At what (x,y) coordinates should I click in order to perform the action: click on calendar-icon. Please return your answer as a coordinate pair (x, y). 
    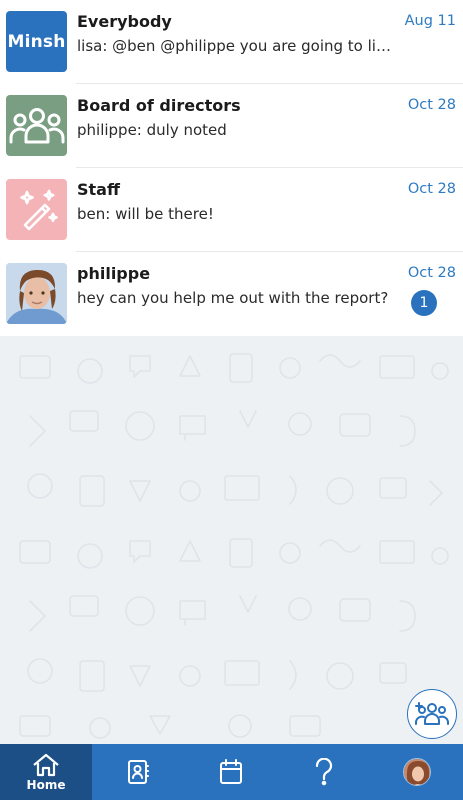
    Looking at the image, I should click on (231, 771).